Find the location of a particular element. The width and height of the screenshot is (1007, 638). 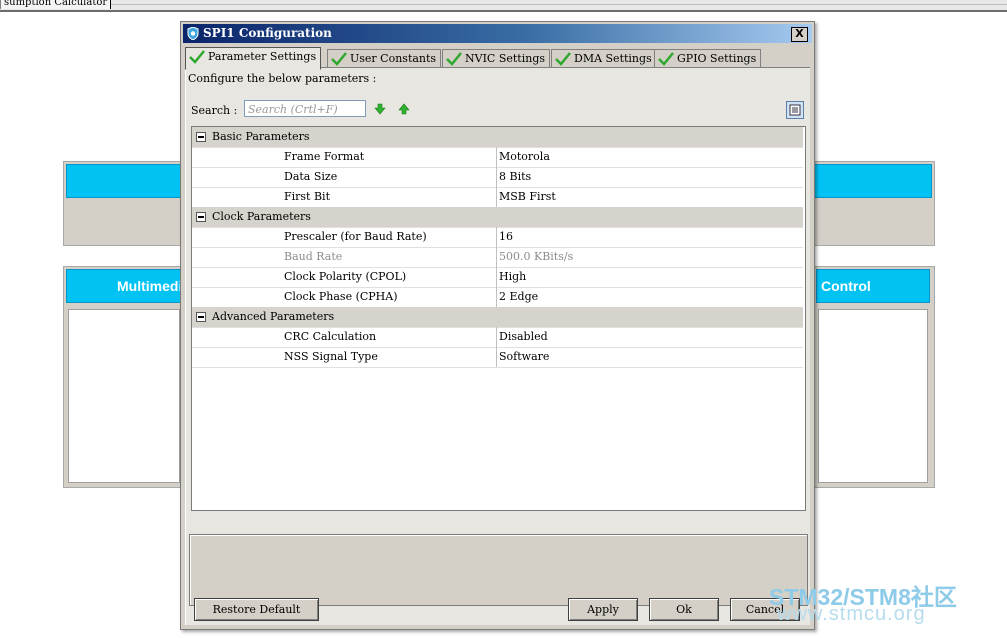

tab-label: DMA Settings is located at coordinates (613, 58).